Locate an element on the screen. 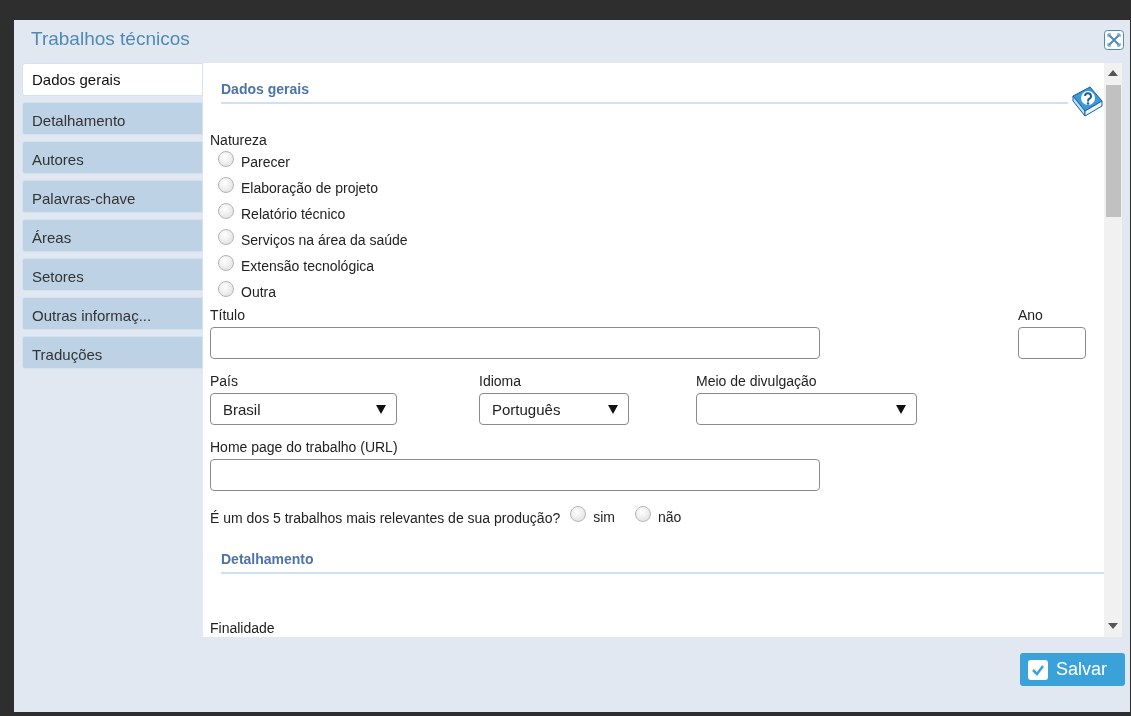  select-field is located at coordinates (806, 409).